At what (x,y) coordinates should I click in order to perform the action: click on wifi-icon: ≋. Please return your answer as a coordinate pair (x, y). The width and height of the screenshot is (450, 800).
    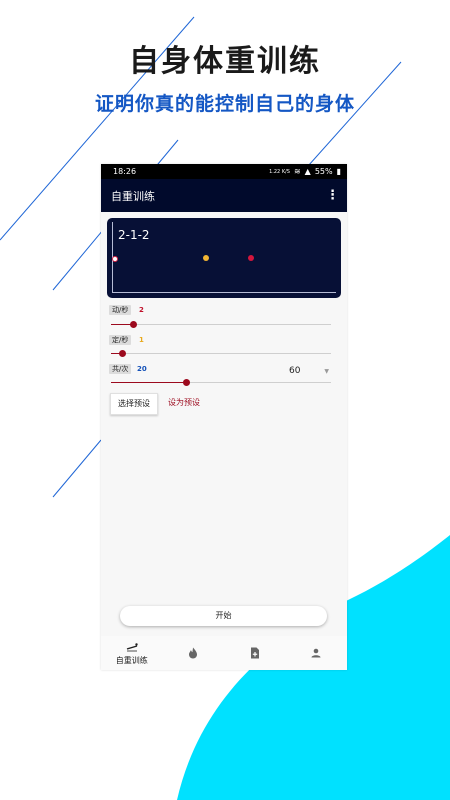
    Looking at the image, I should click on (297, 171).